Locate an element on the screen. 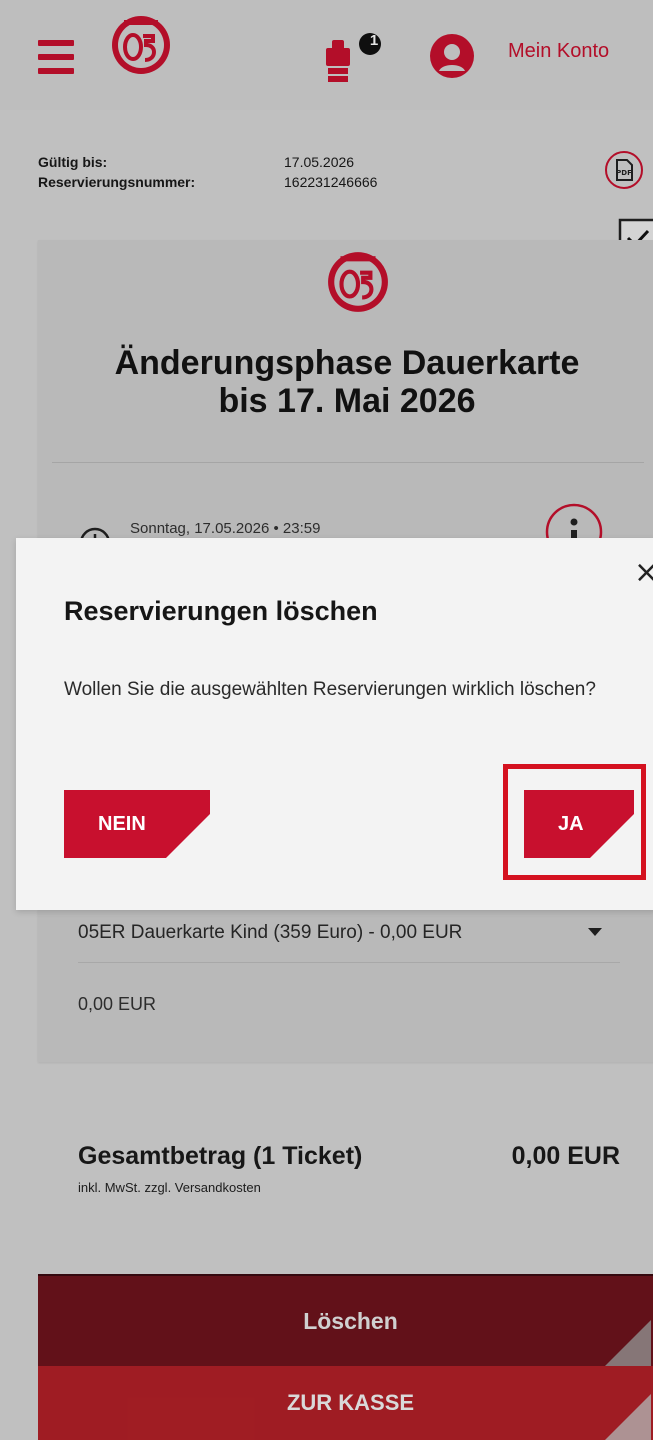 Image resolution: width=653 pixels, height=1440 pixels. close-icon: × is located at coordinates (643, 573).